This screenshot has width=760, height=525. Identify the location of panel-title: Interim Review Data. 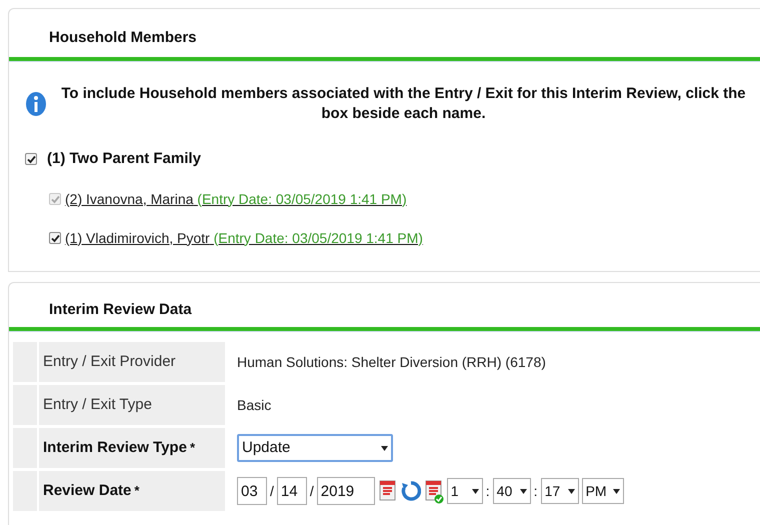
(120, 310).